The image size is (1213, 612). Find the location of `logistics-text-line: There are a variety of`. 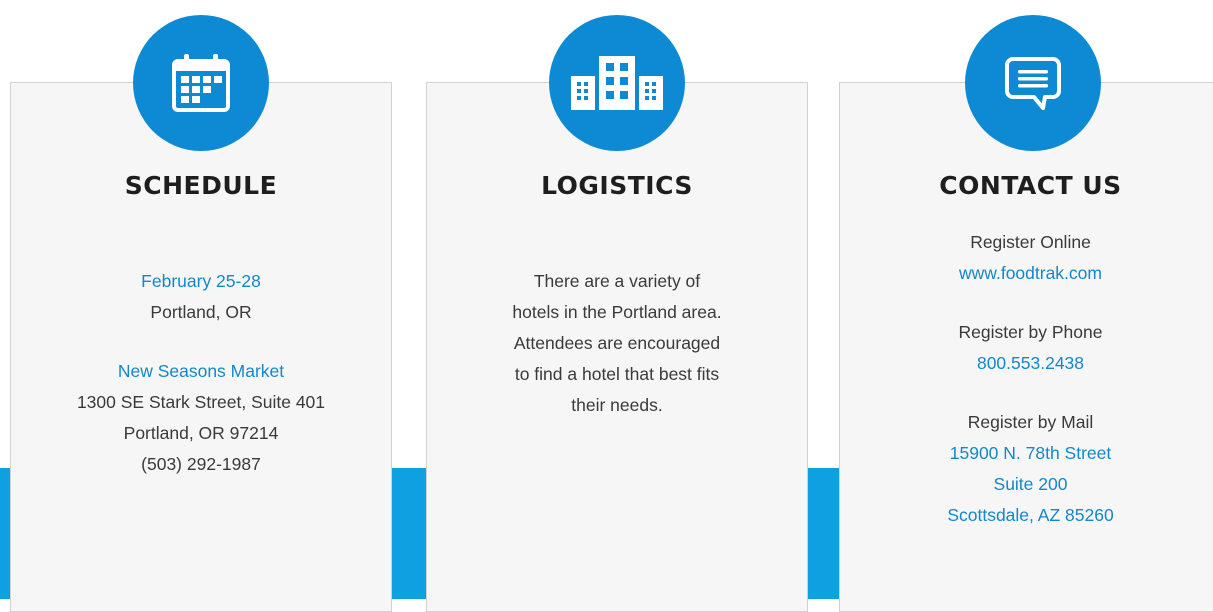

logistics-text-line: There are a variety of is located at coordinates (617, 281).